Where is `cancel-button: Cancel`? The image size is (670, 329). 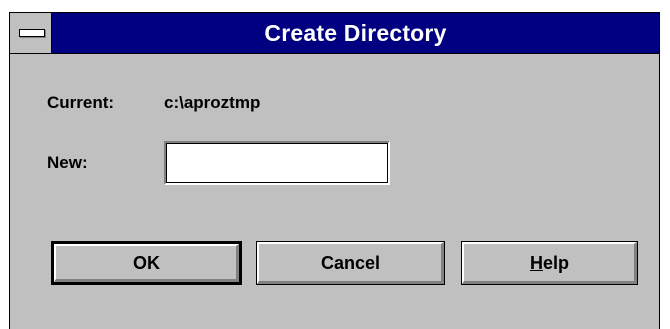
cancel-button: Cancel is located at coordinates (350, 263).